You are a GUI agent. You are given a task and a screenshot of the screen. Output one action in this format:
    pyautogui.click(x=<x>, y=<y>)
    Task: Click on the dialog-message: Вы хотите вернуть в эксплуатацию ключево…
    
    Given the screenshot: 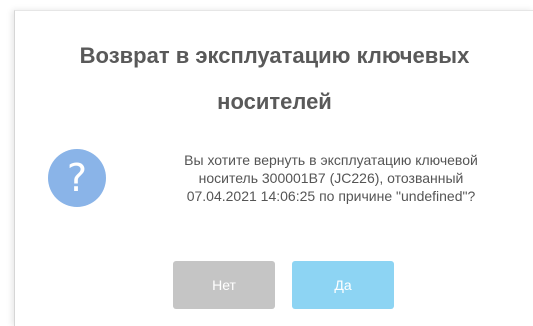 What is the action you would take?
    pyautogui.click(x=331, y=178)
    